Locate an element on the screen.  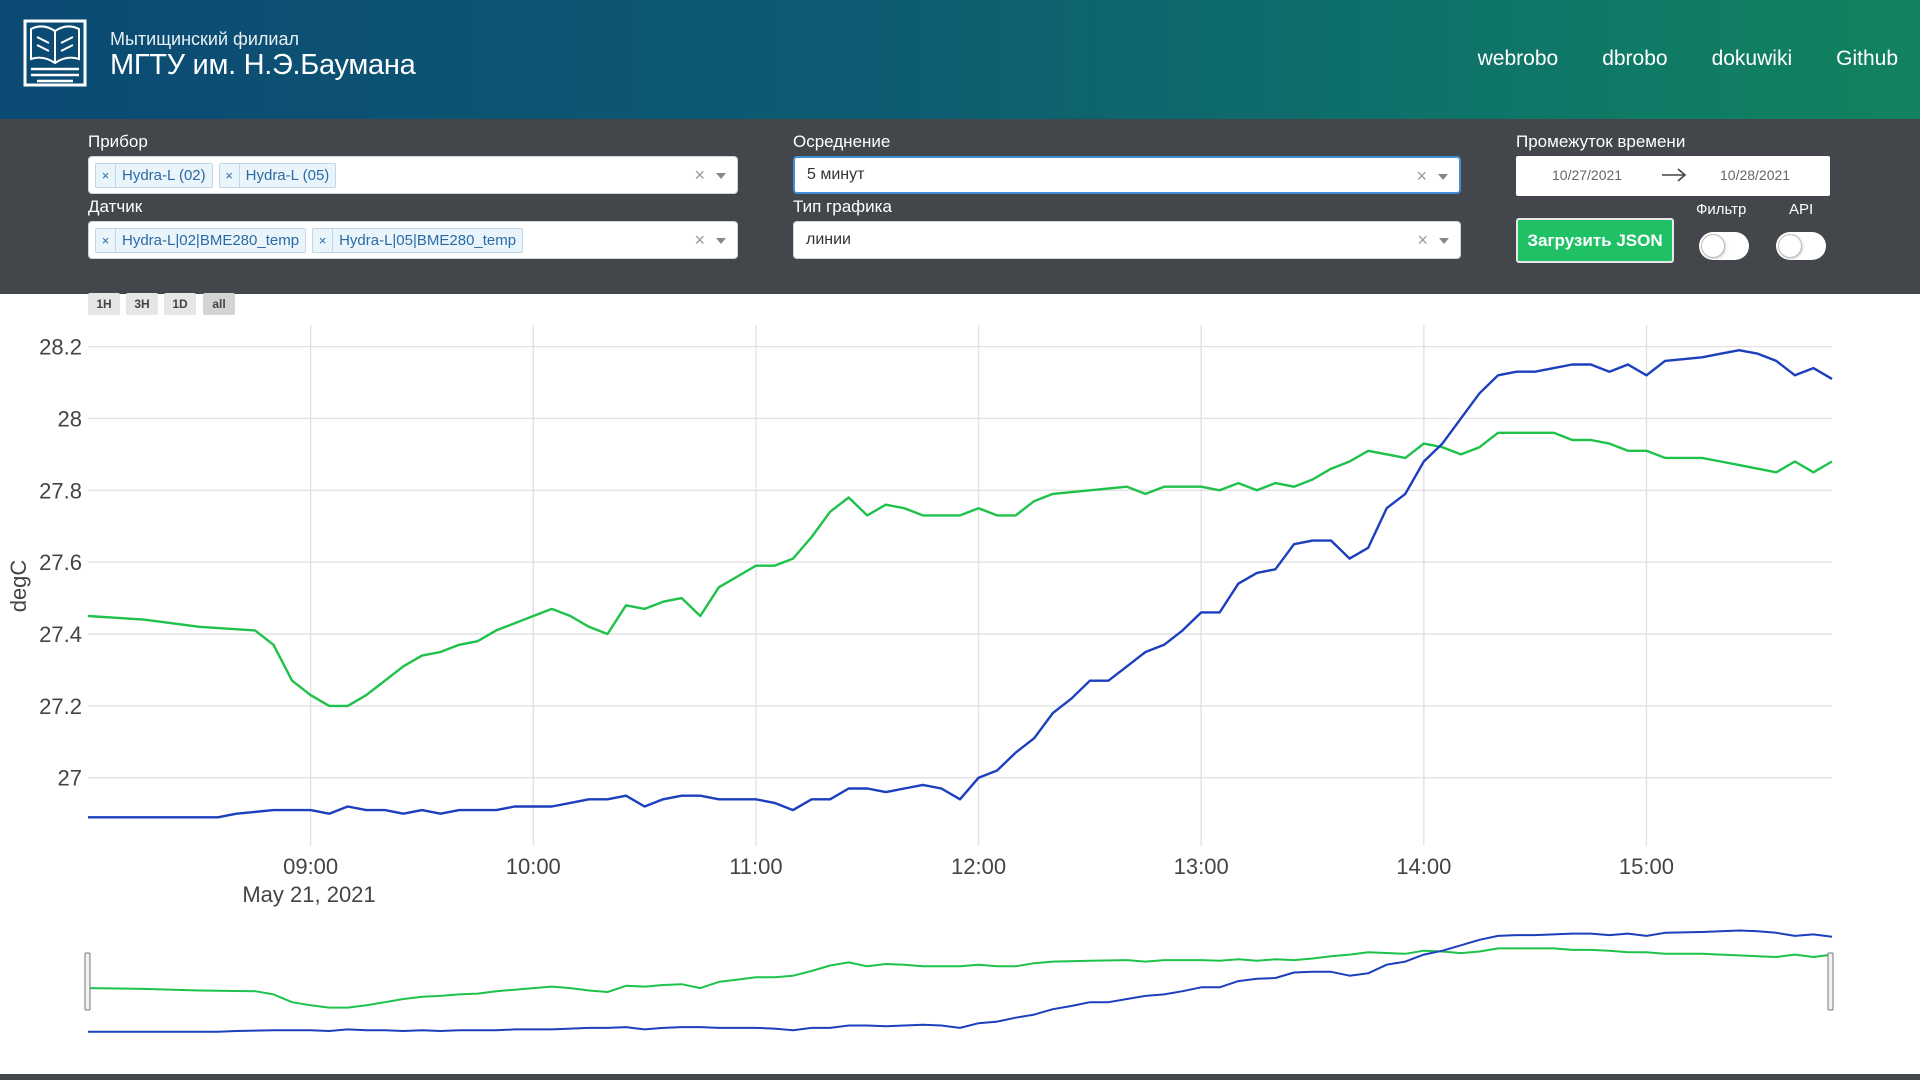
y-tick-label: 27.8 is located at coordinates (60, 490).